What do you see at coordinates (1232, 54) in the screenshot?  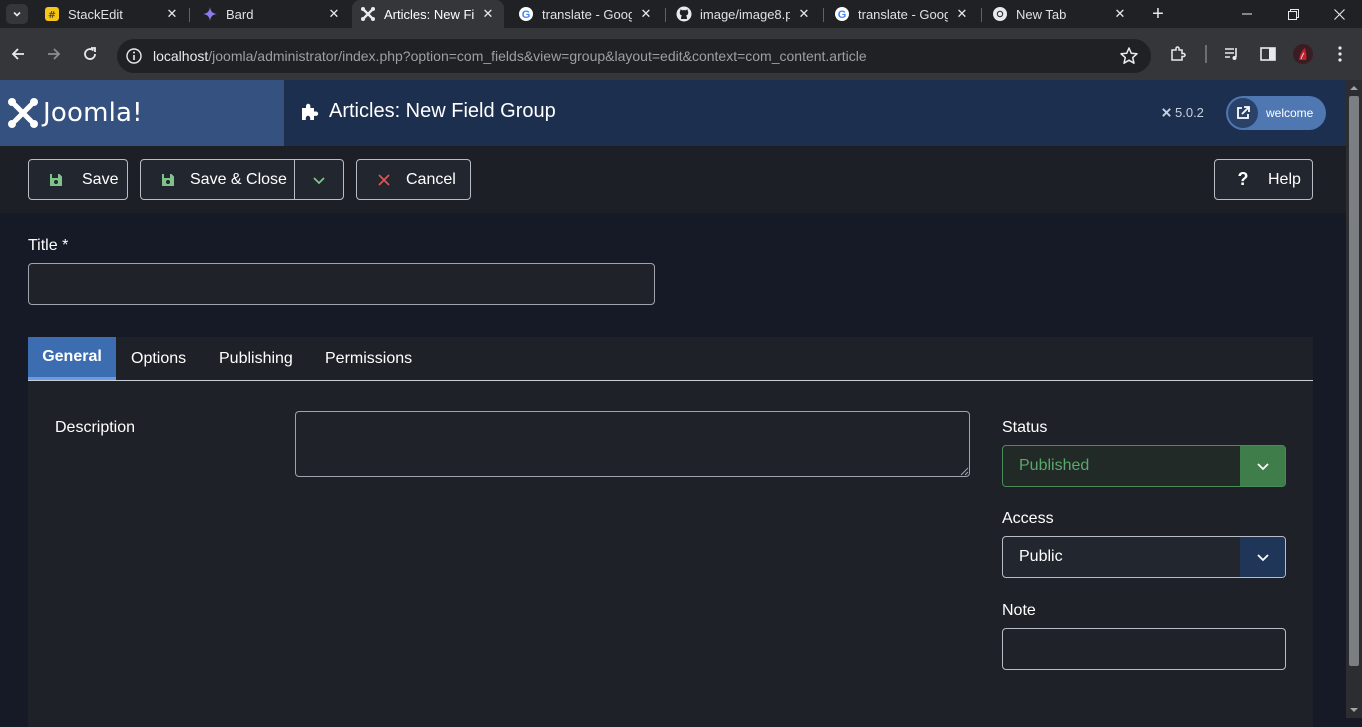 I see `media-control-icon` at bounding box center [1232, 54].